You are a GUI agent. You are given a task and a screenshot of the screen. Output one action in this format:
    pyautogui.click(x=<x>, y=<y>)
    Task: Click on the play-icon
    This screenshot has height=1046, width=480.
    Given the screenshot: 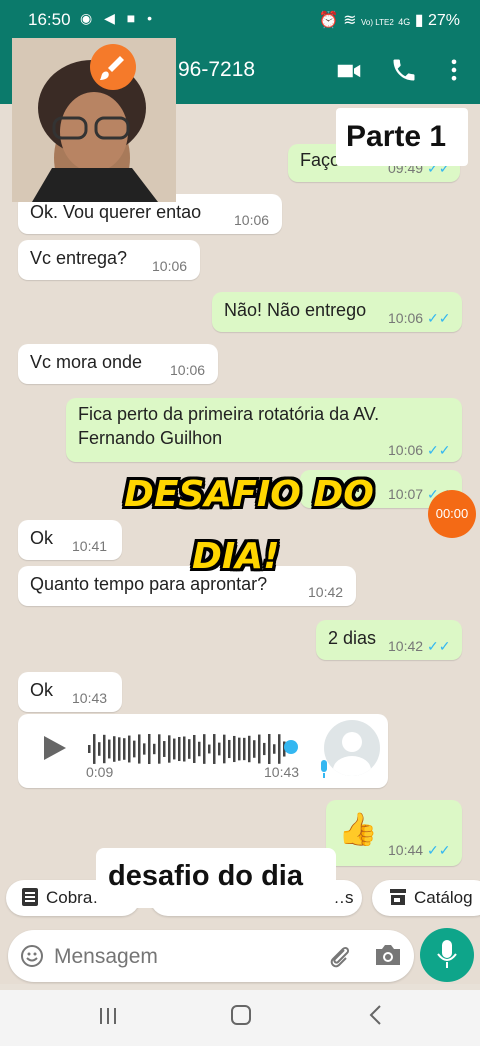 What is the action you would take?
    pyautogui.click(x=55, y=750)
    